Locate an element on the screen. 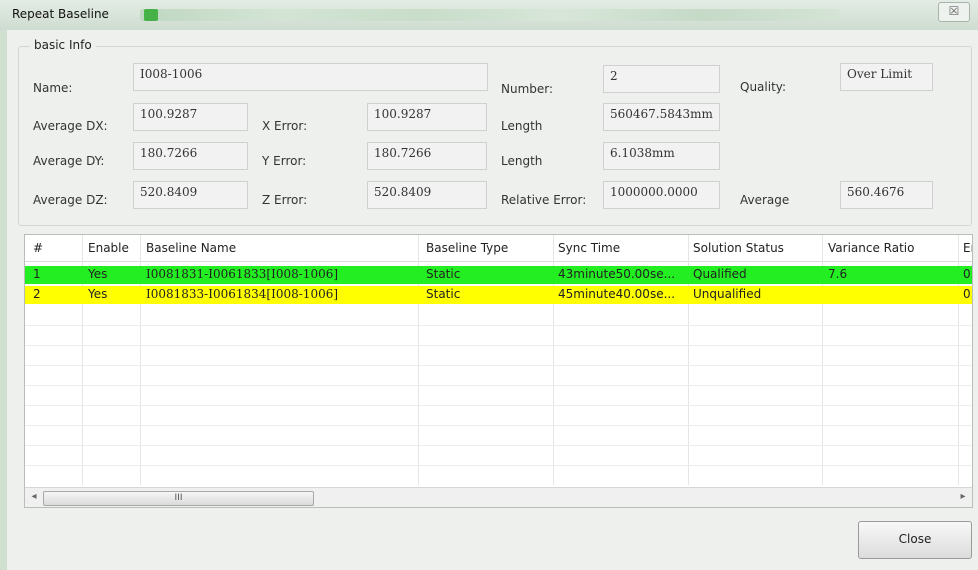 Image resolution: width=978 pixels, height=570 pixels. average-label: Average is located at coordinates (765, 200).